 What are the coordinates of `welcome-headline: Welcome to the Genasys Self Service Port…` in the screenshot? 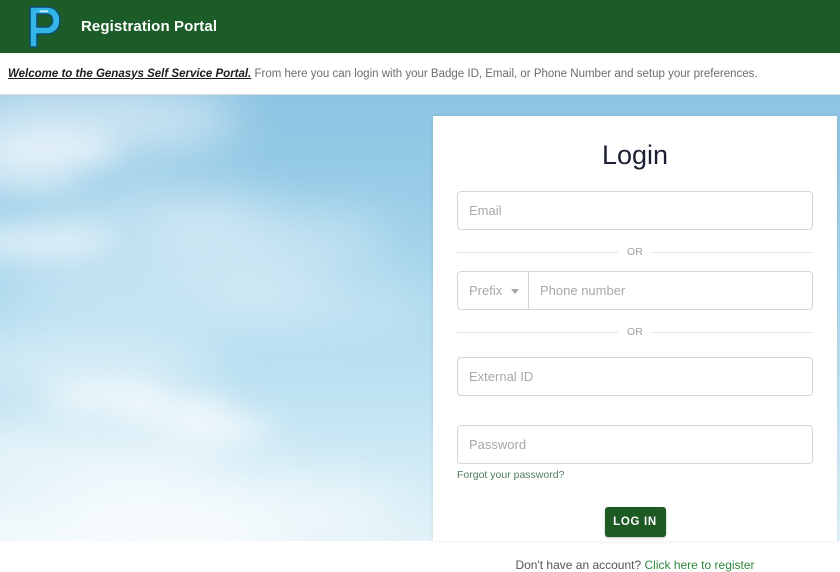 It's located at (130, 73).